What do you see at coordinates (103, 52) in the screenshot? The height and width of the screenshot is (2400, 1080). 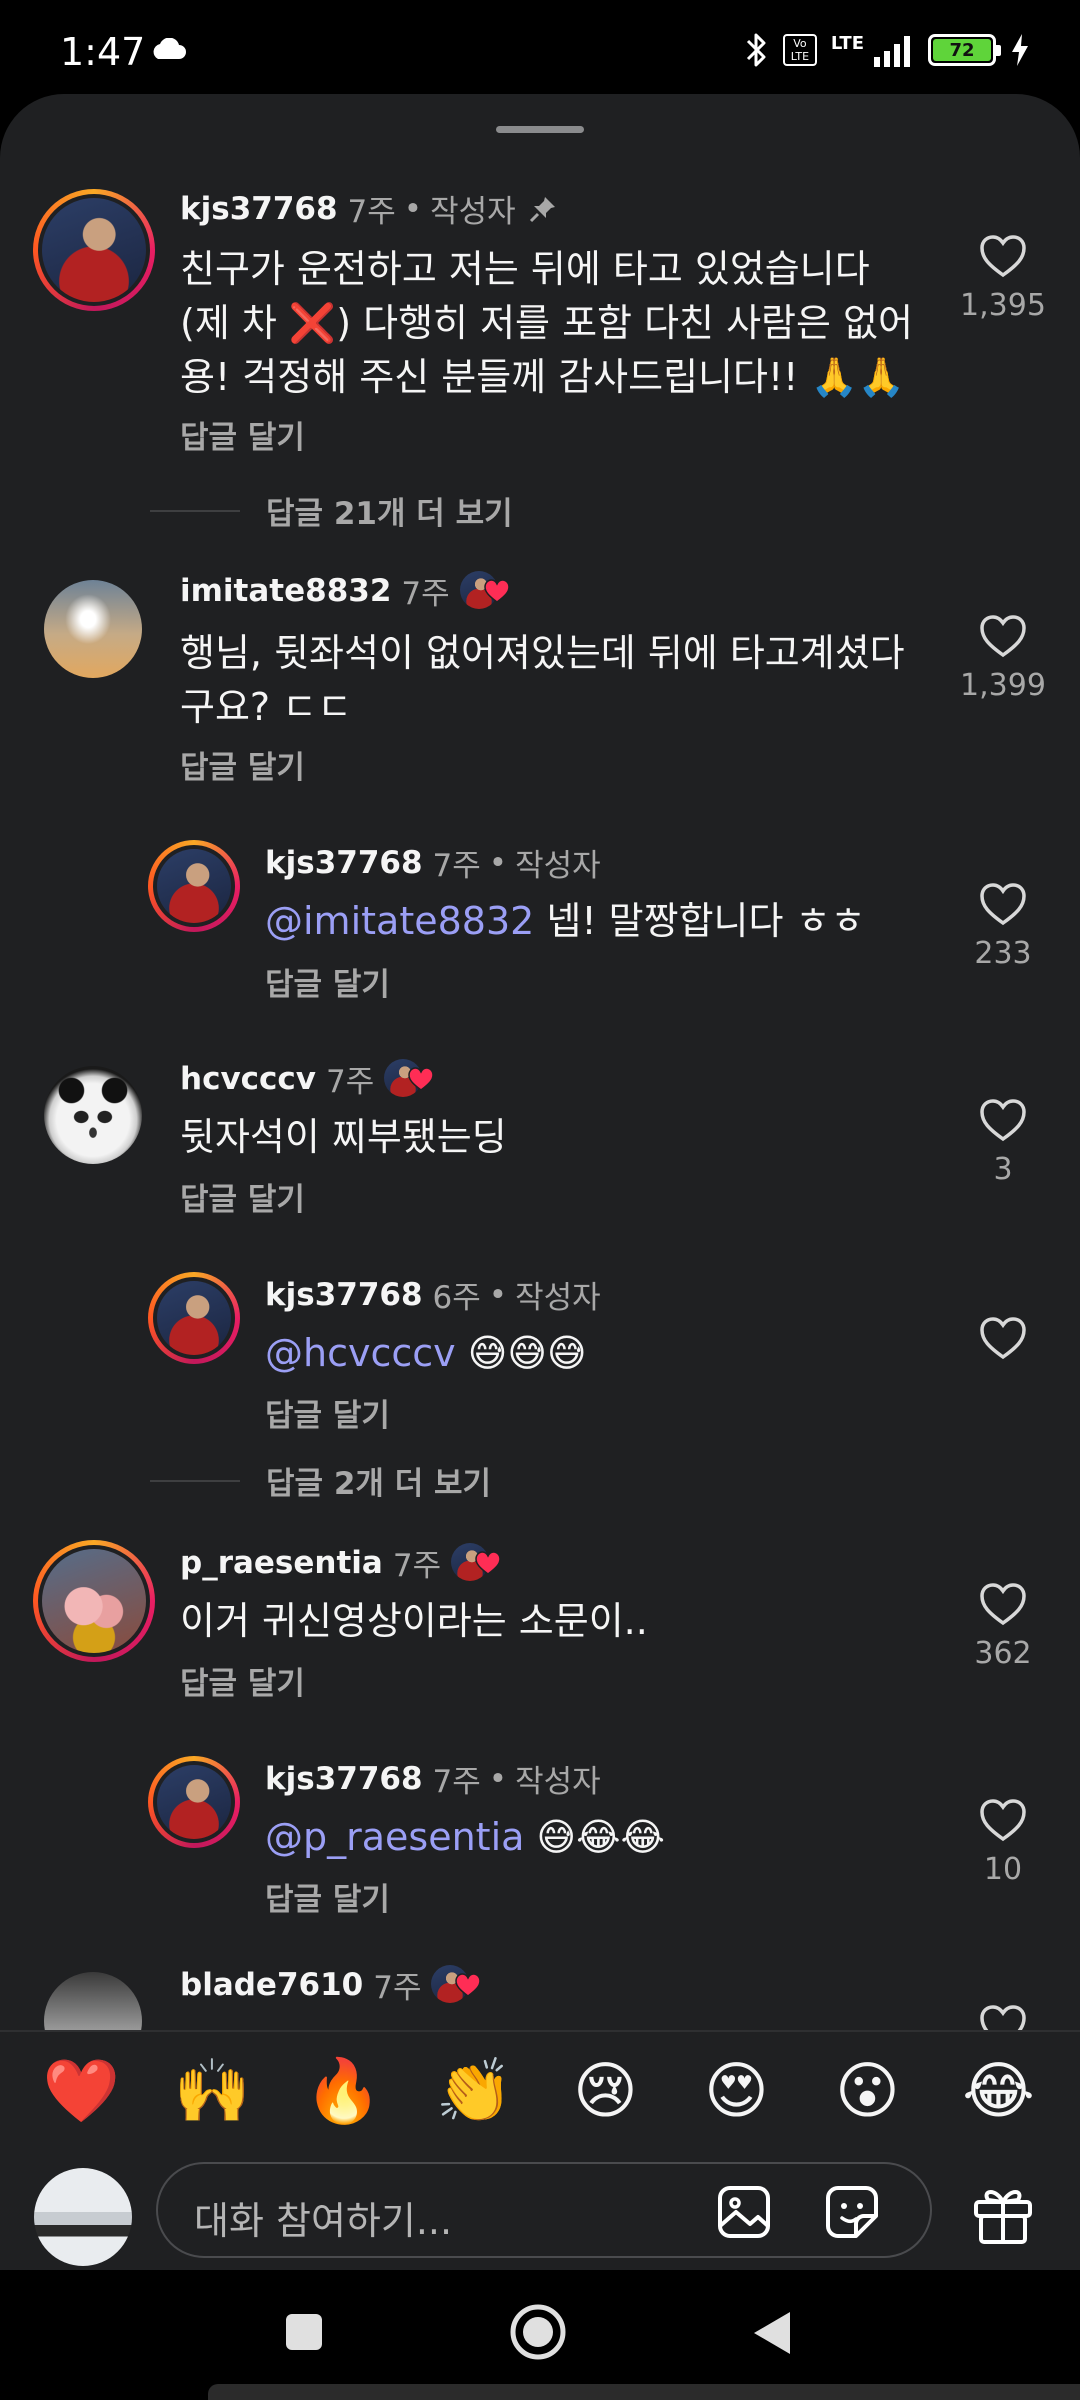 I see `status-time: 1:47` at bounding box center [103, 52].